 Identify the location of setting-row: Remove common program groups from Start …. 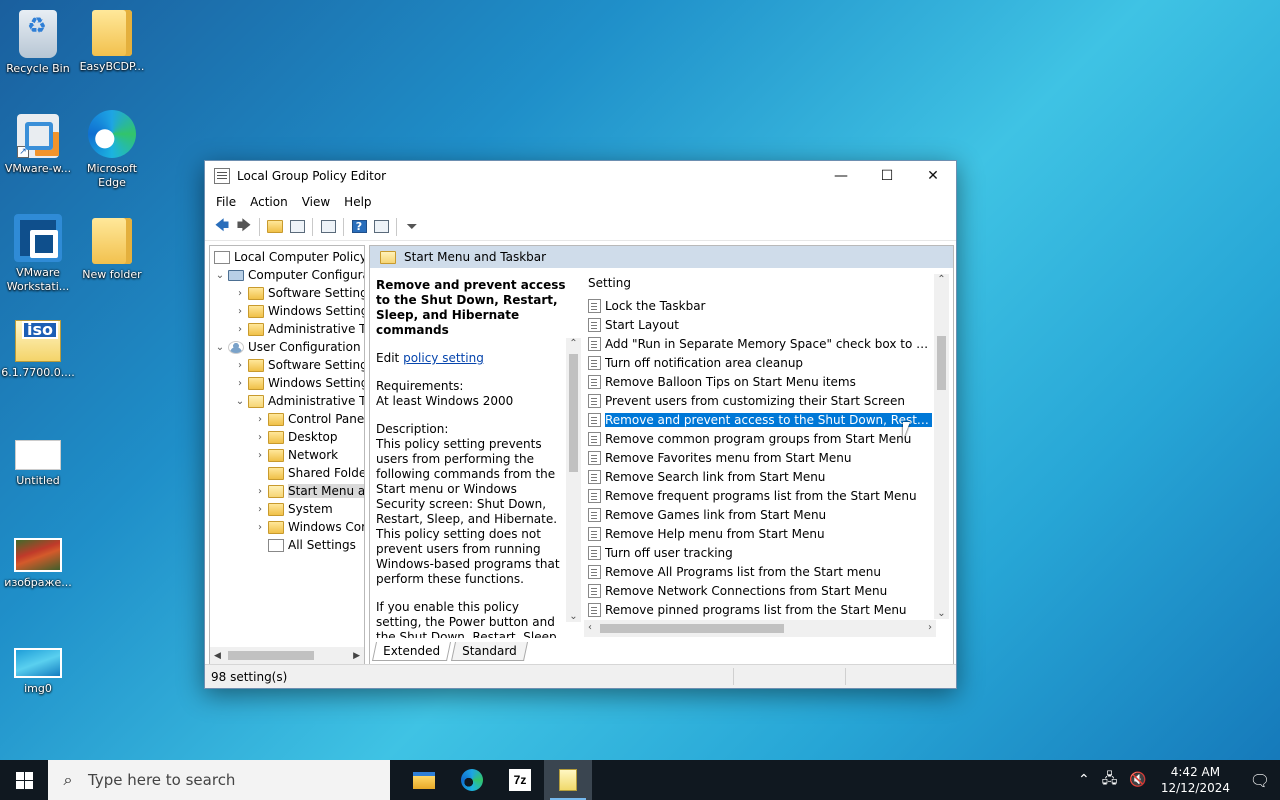
(760, 438).